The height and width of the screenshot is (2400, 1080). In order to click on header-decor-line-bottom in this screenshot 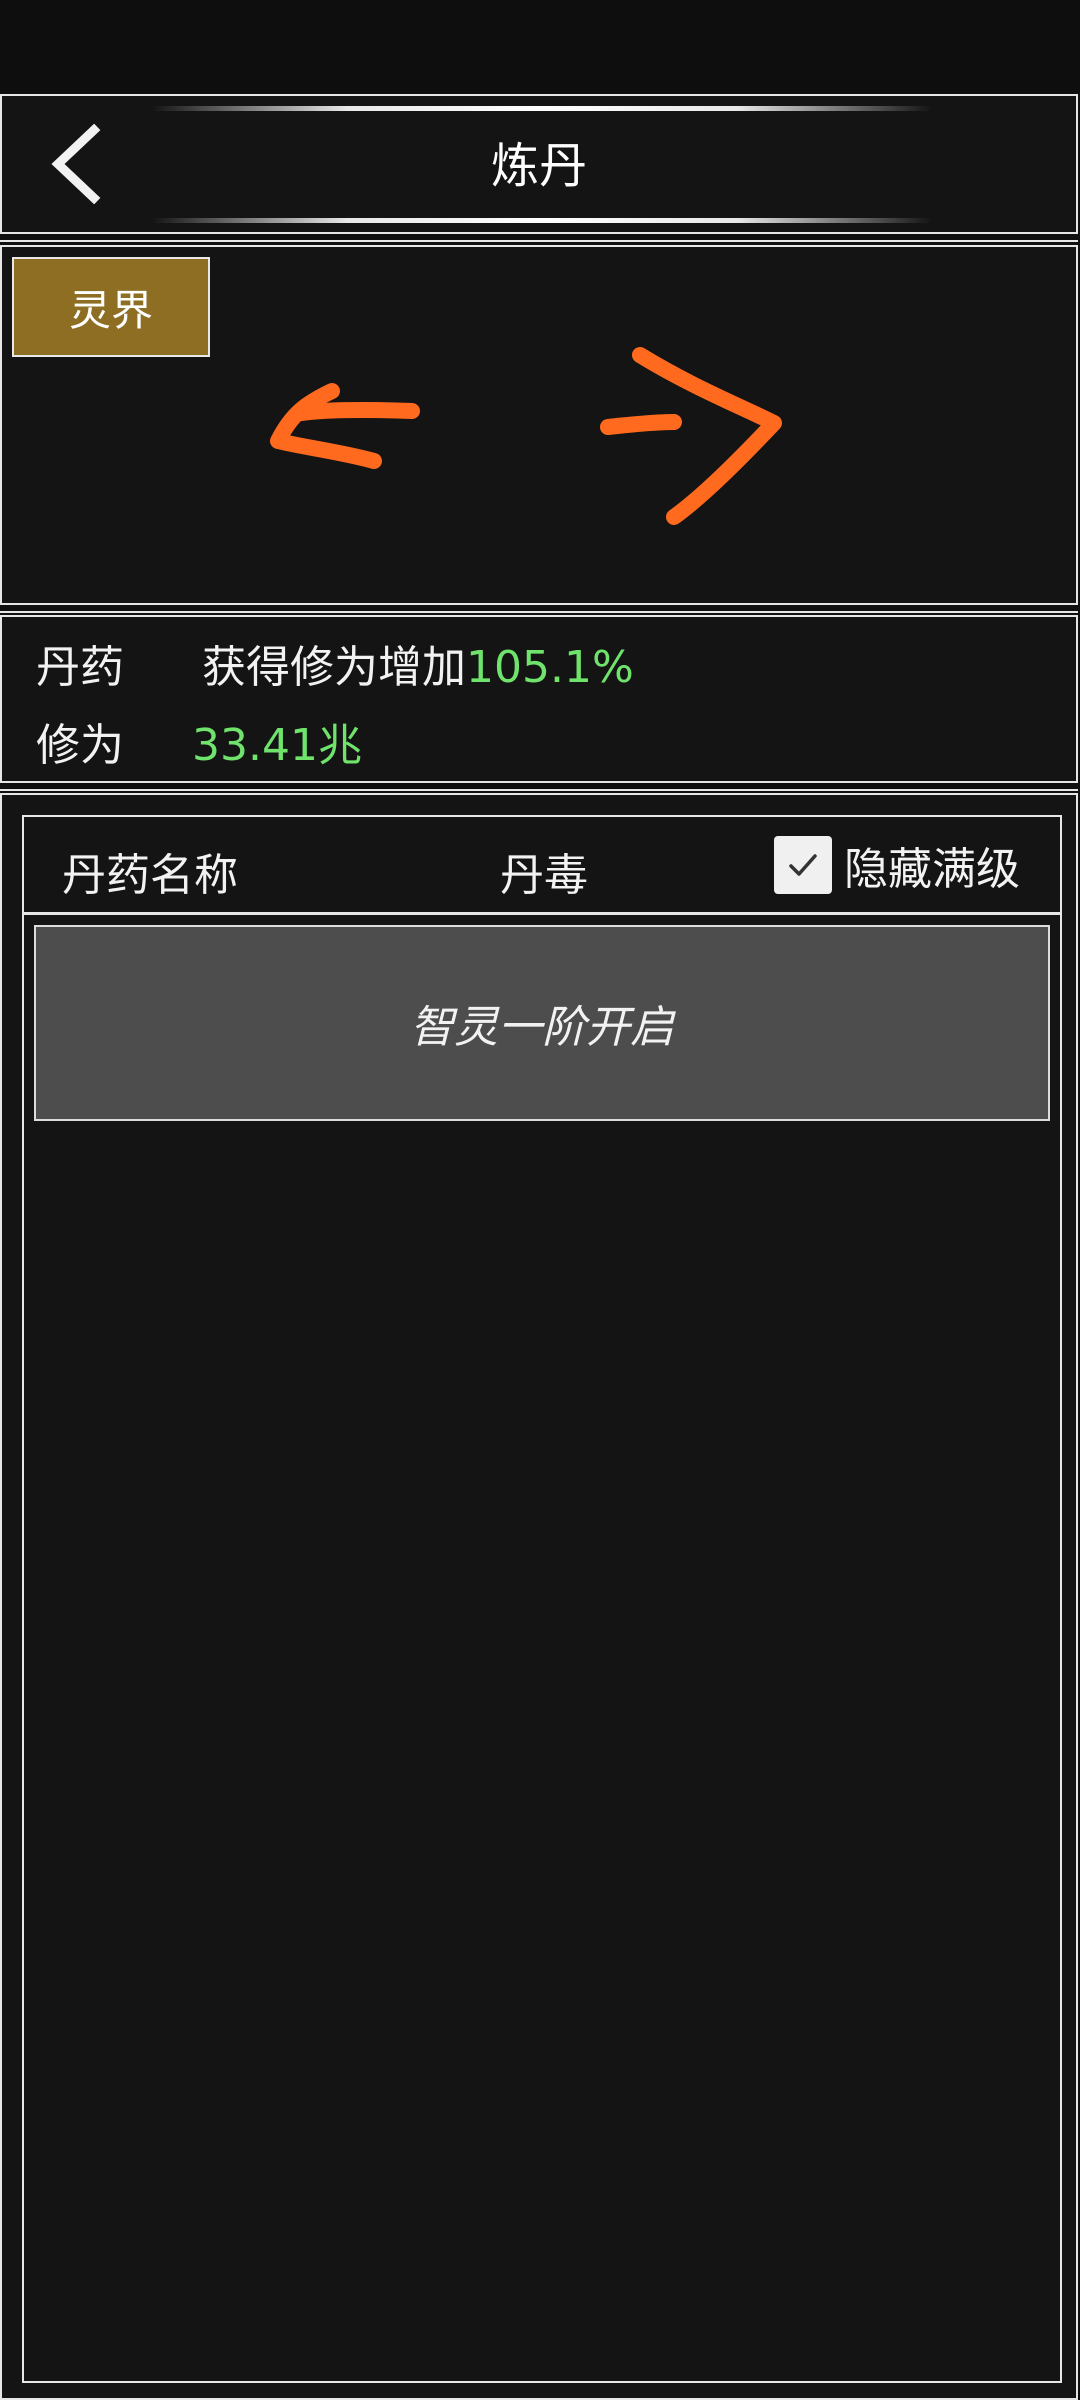, I will do `click(542, 220)`.